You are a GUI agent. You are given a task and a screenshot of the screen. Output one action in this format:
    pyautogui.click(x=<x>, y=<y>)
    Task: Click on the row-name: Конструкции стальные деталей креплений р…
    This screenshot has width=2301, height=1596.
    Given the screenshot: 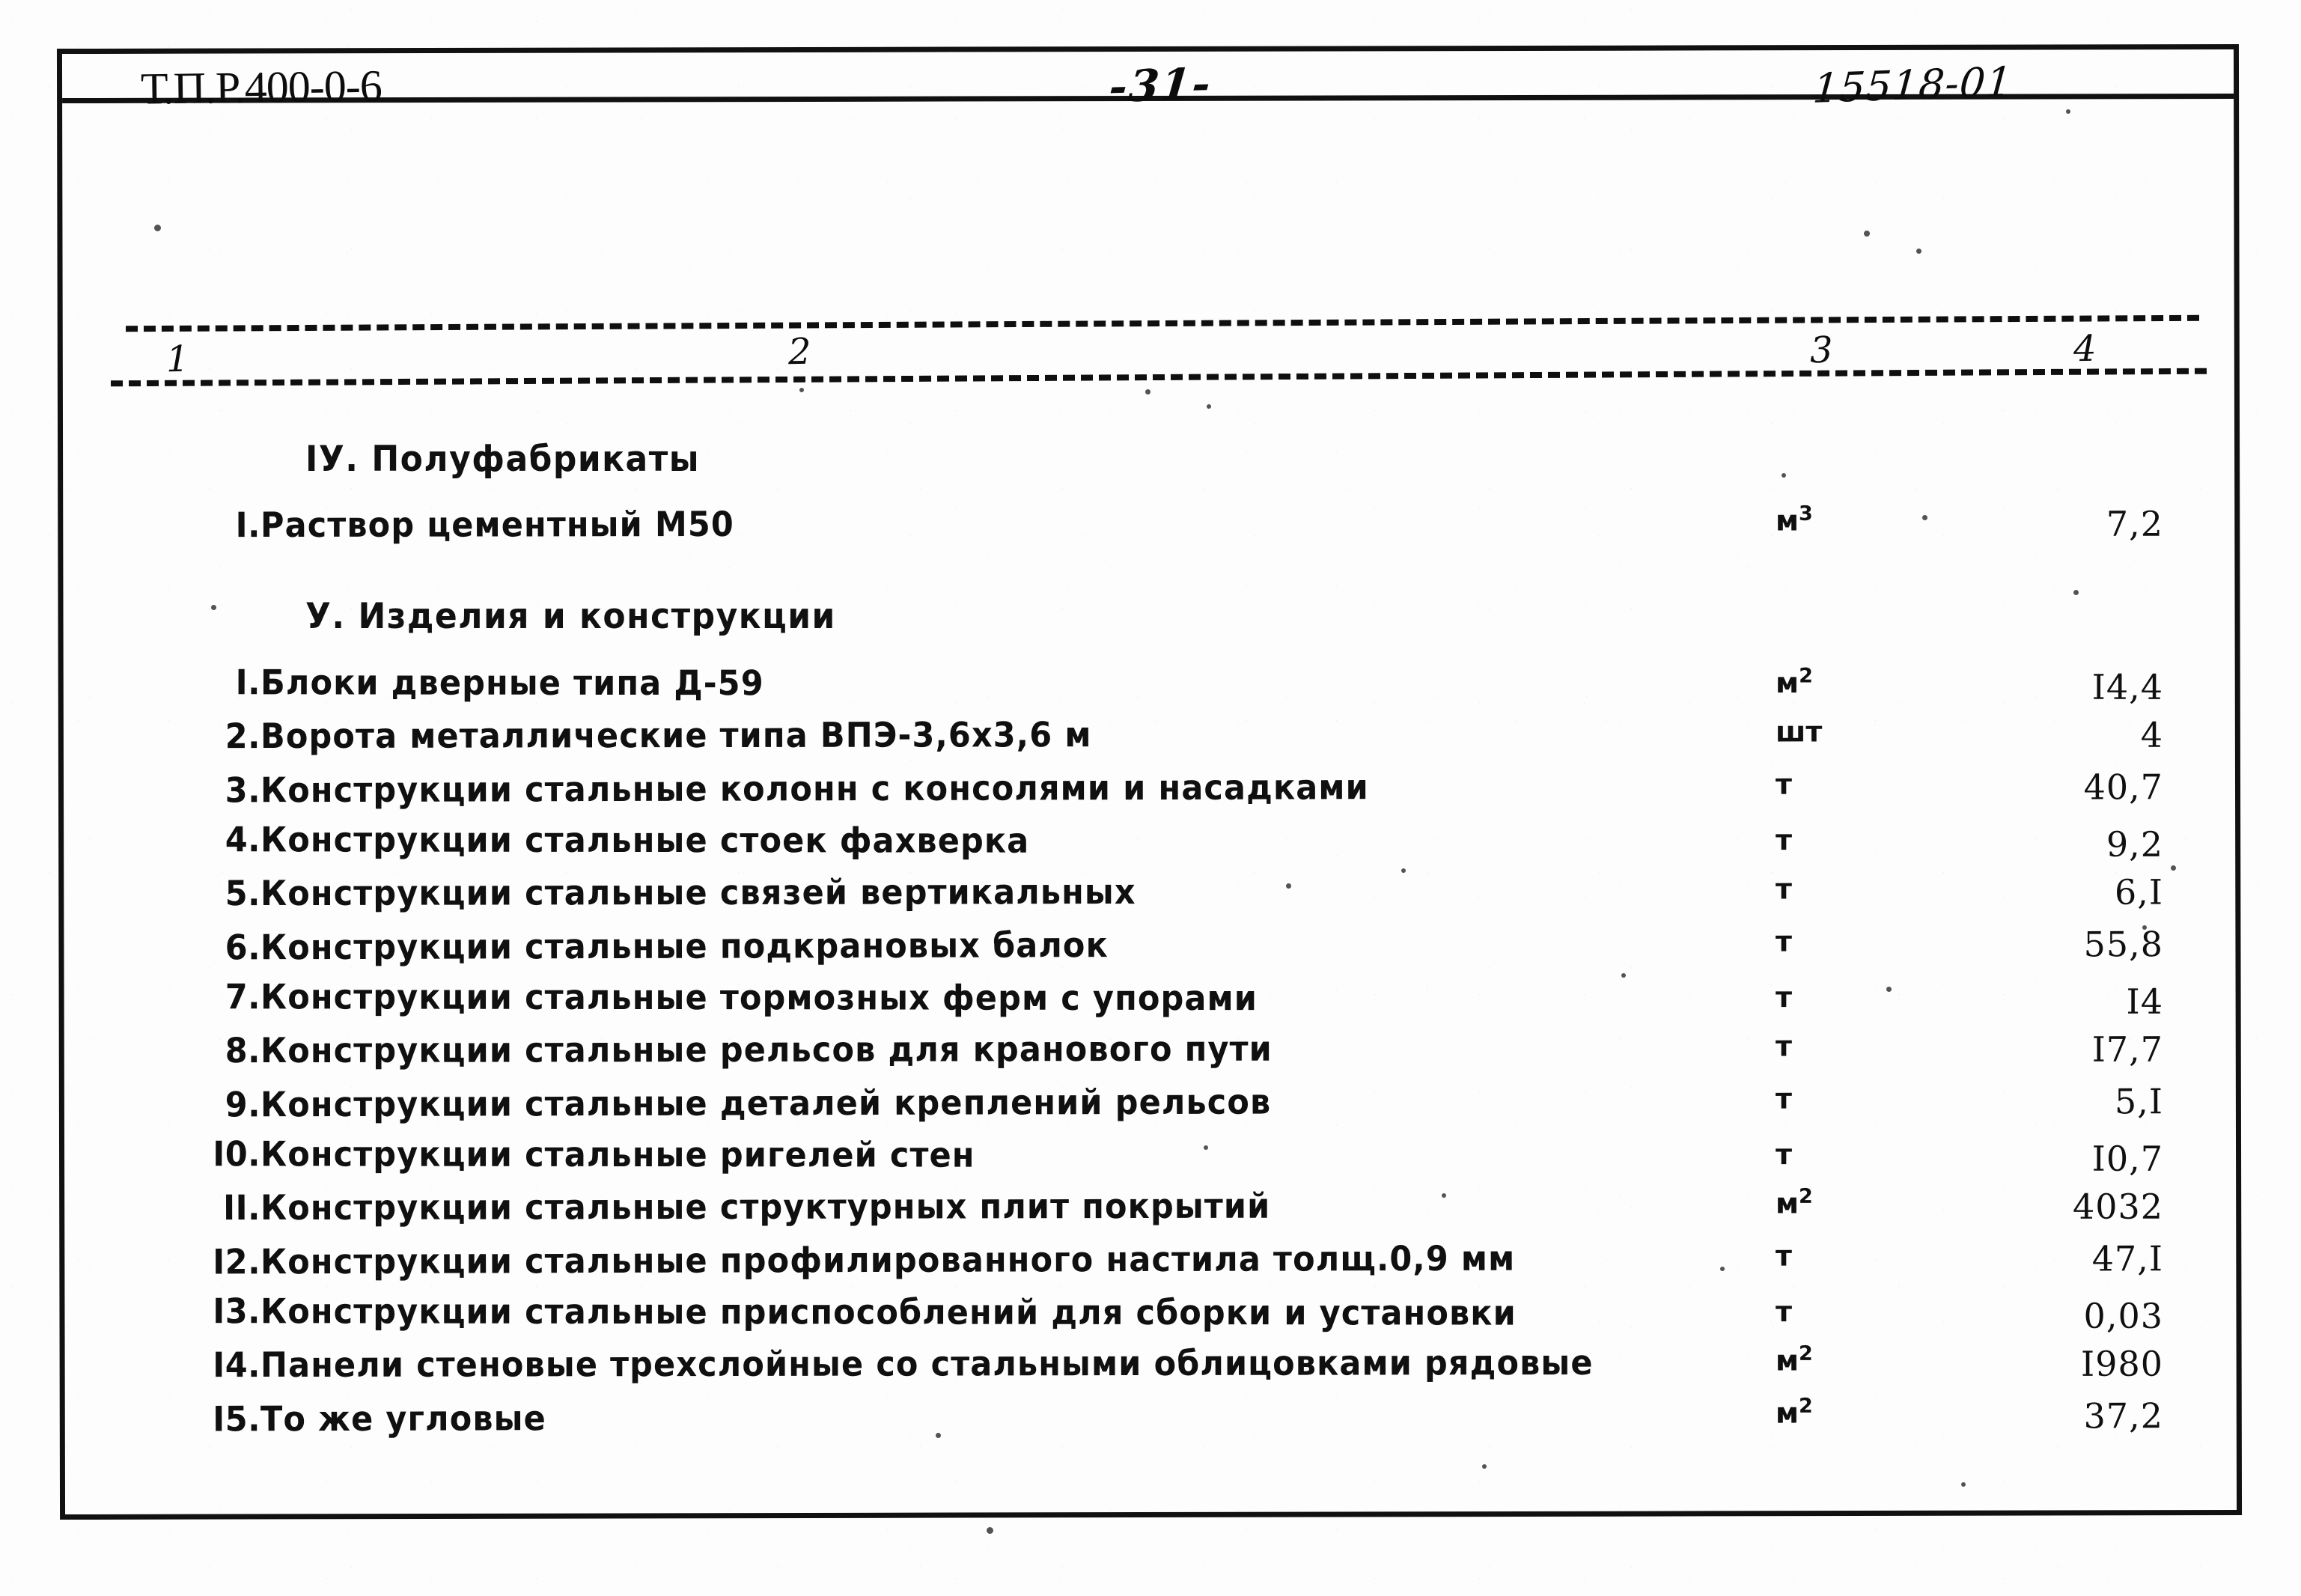 What is the action you would take?
    pyautogui.click(x=766, y=1104)
    